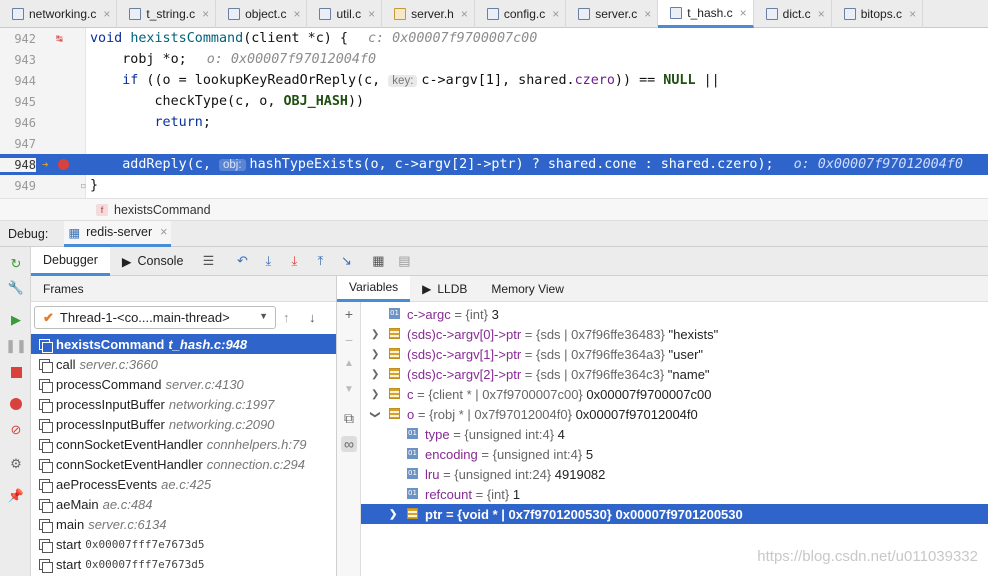 The image size is (988, 576). I want to click on tab-t-string-c: t_string.c ×, so click(167, 14).